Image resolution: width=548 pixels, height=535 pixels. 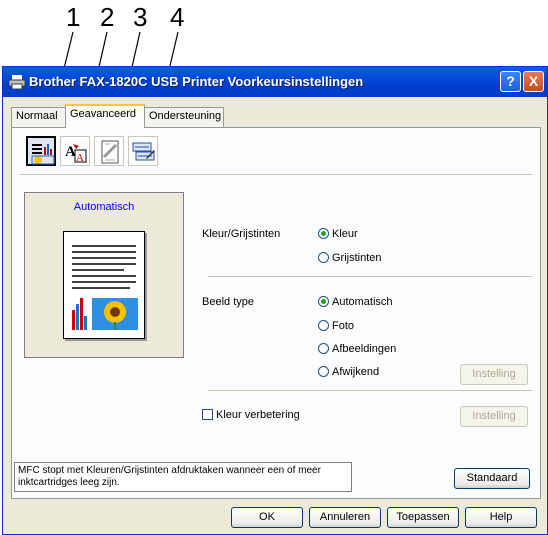 What do you see at coordinates (364, 349) in the screenshot?
I see `radio-label: Afbeeldingen` at bounding box center [364, 349].